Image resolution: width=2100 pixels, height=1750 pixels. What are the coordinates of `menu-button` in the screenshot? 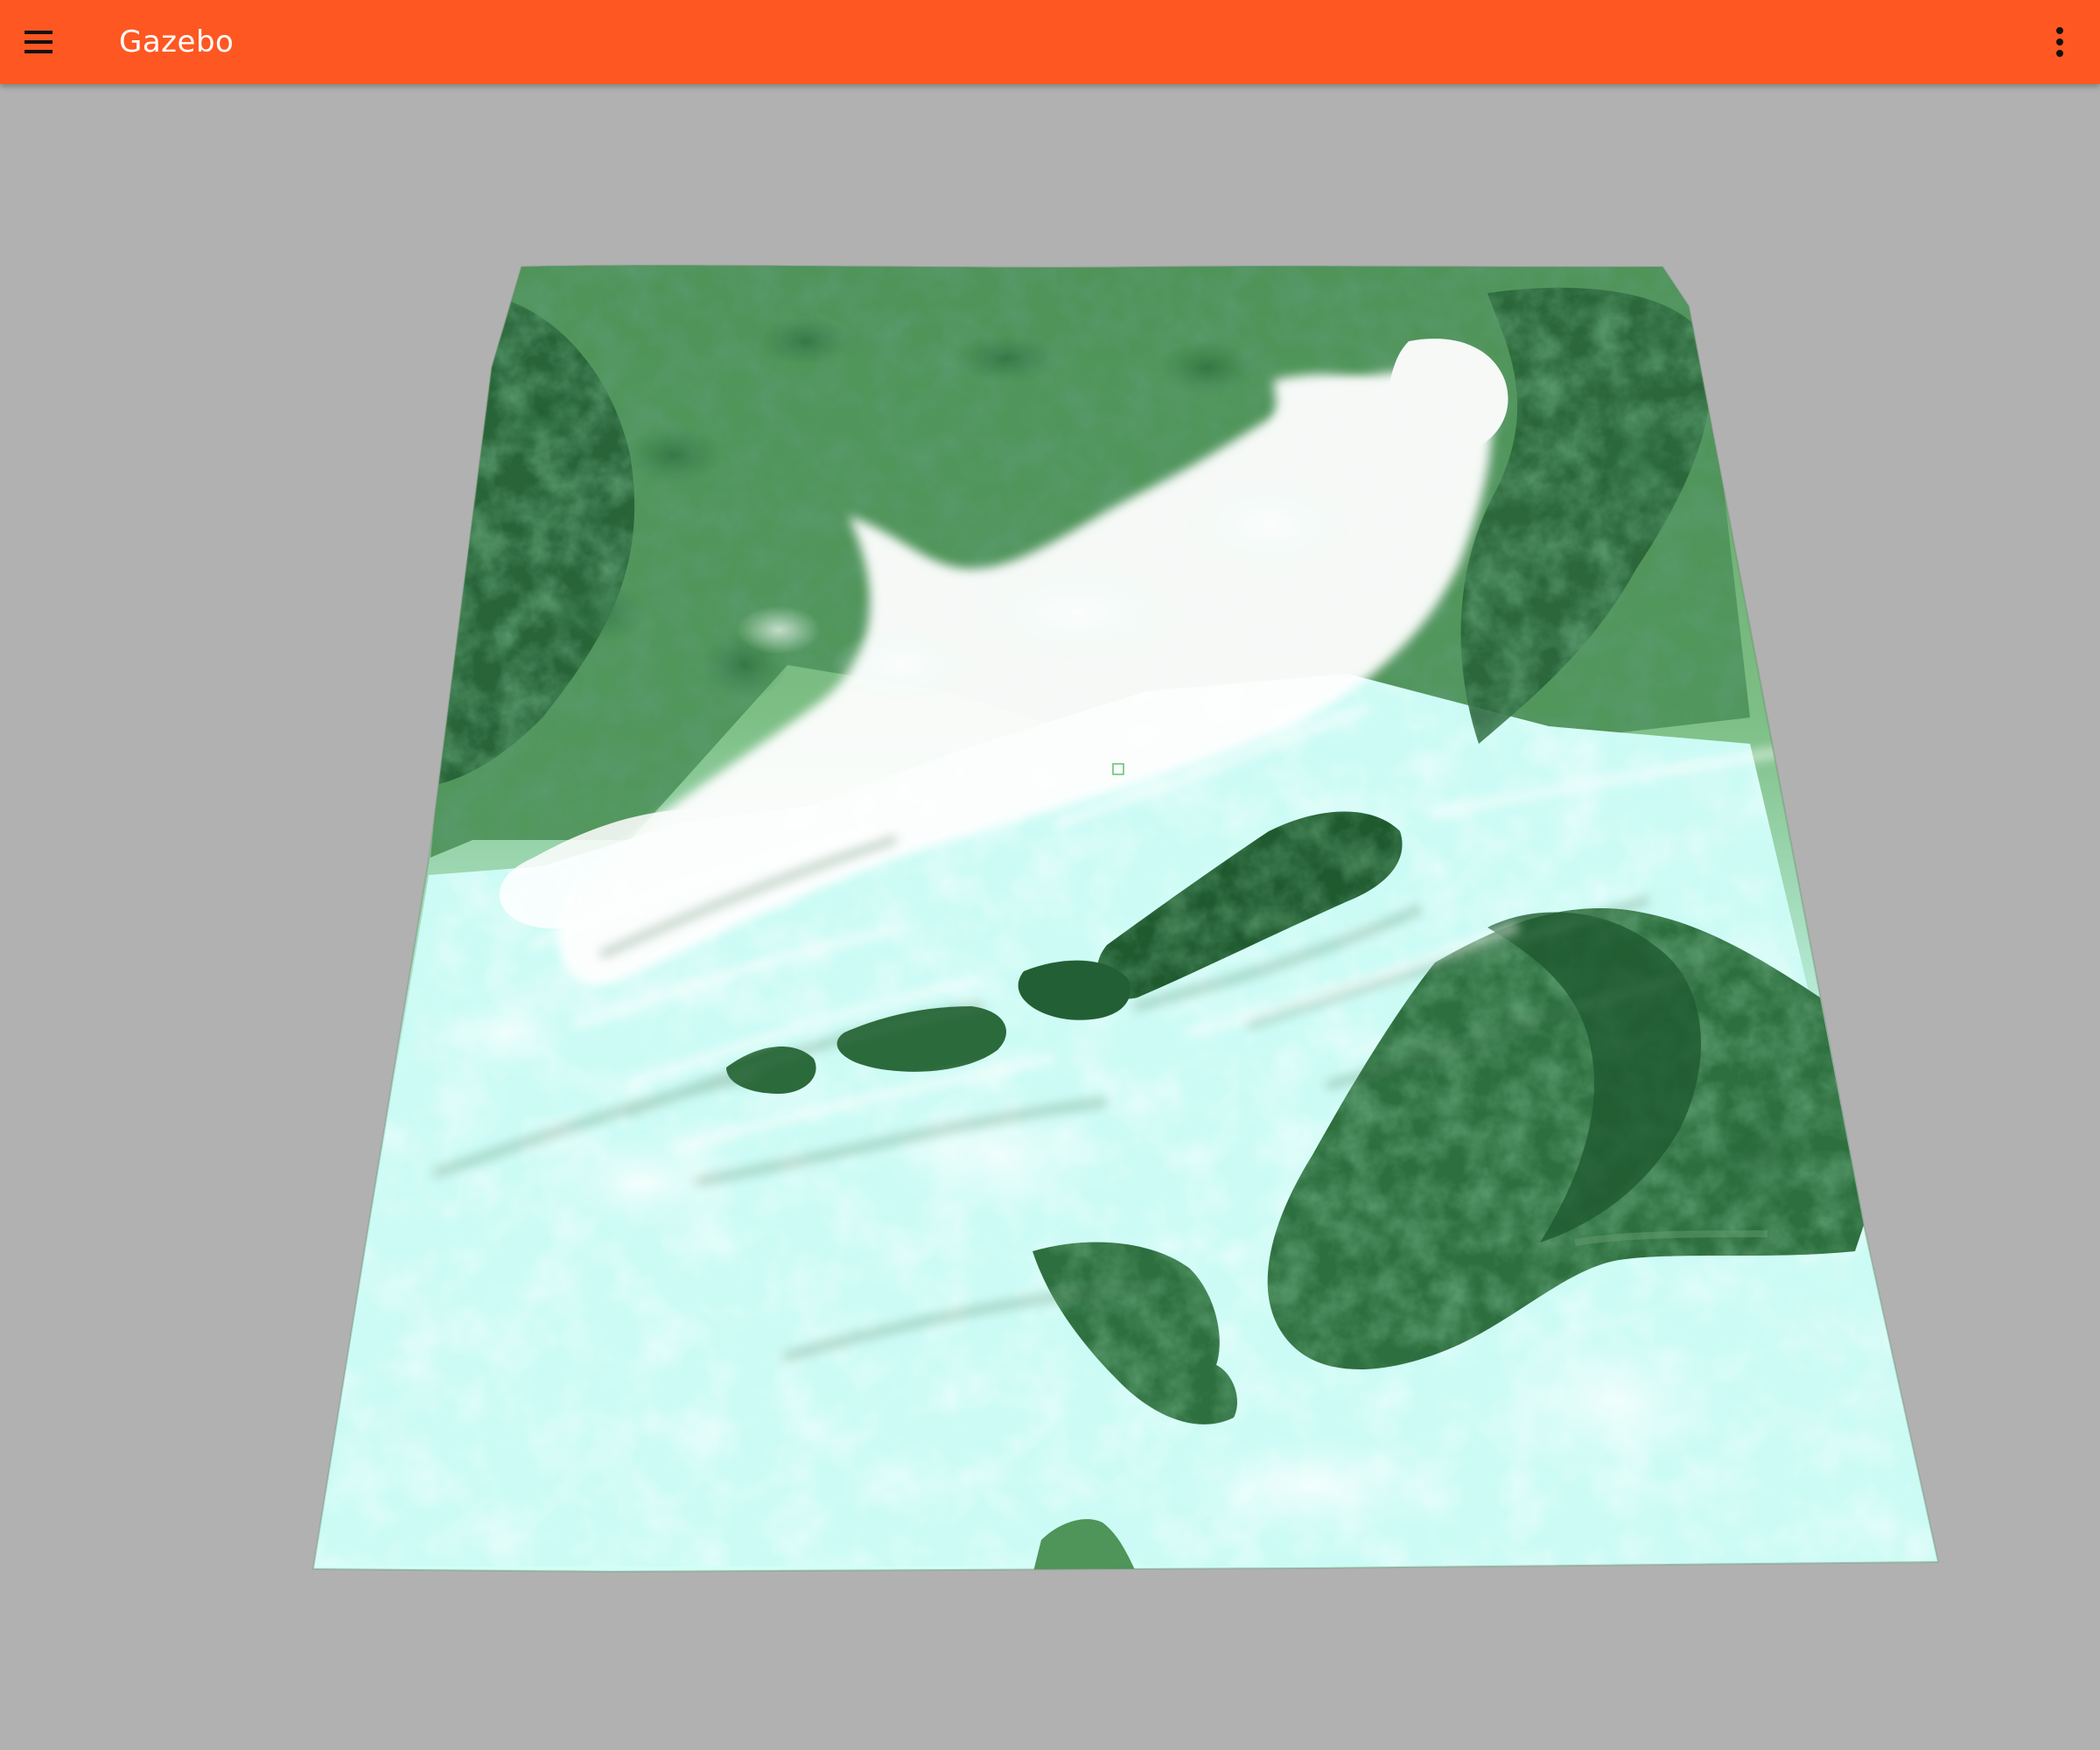 It's located at (42, 42).